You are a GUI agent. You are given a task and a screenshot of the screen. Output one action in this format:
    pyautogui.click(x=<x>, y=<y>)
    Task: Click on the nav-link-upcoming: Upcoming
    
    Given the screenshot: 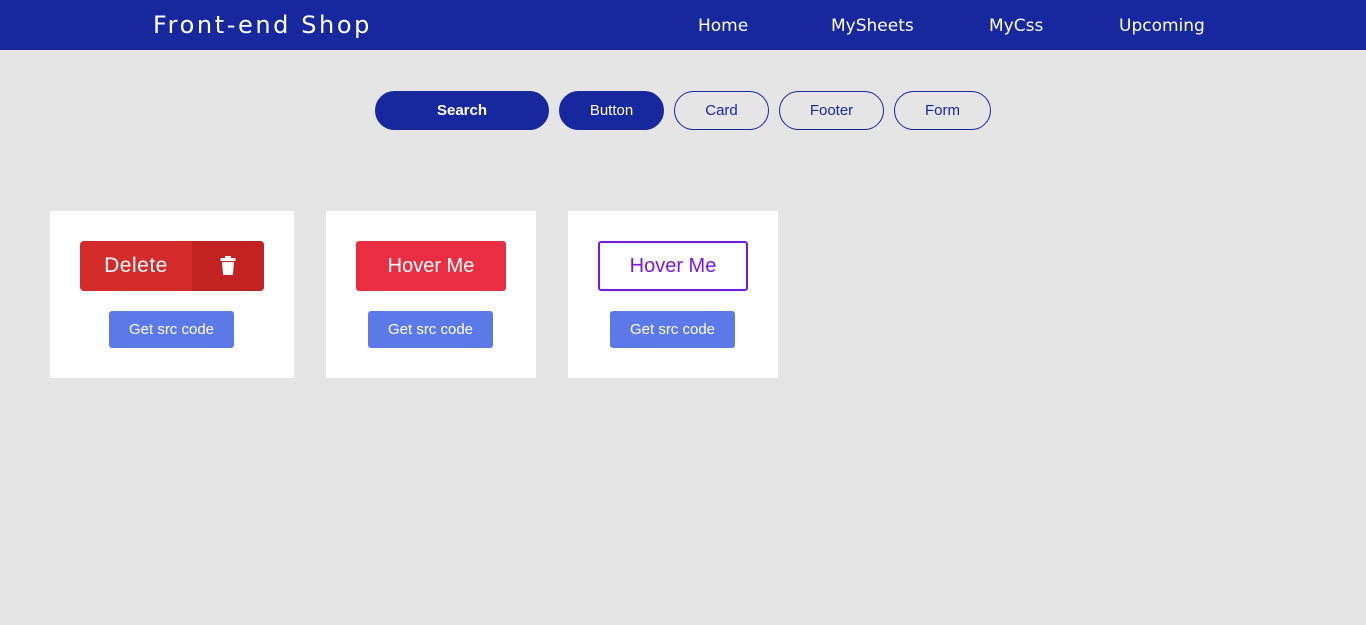 What is the action you would take?
    pyautogui.click(x=1162, y=26)
    